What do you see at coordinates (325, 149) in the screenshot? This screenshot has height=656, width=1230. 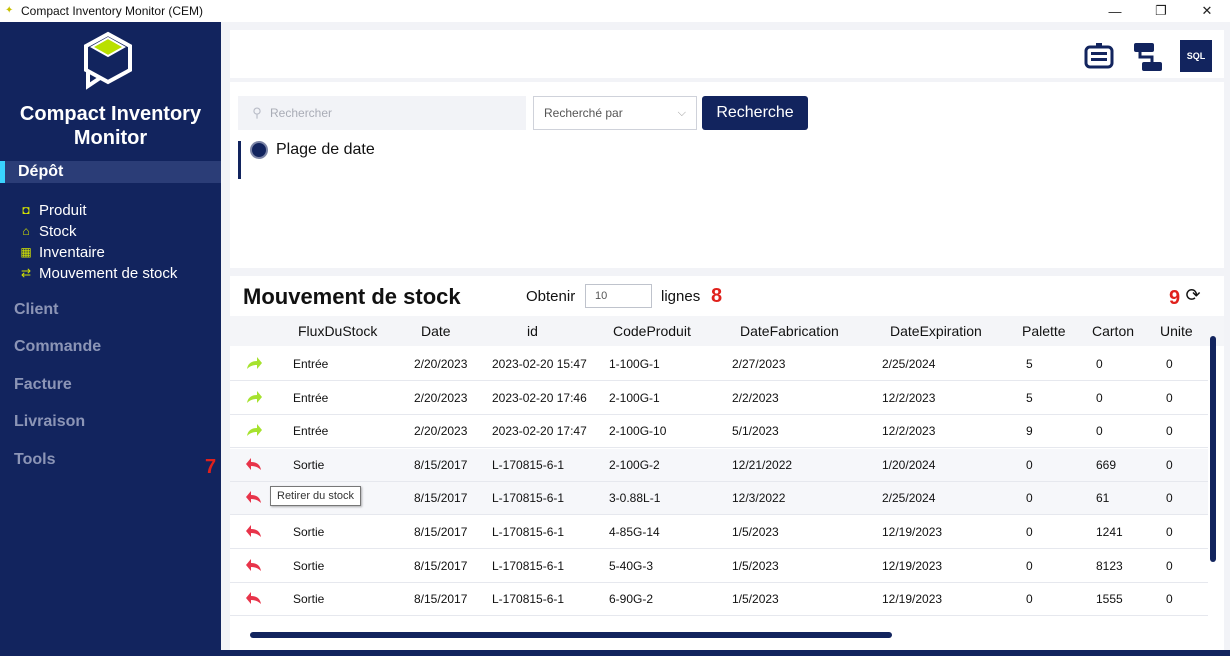 I see `date-range-label: Plage de date` at bounding box center [325, 149].